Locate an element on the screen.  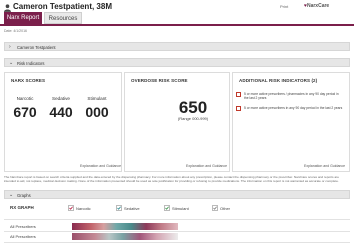
legend-stimulant: Stimulant is located at coordinates (180, 208).